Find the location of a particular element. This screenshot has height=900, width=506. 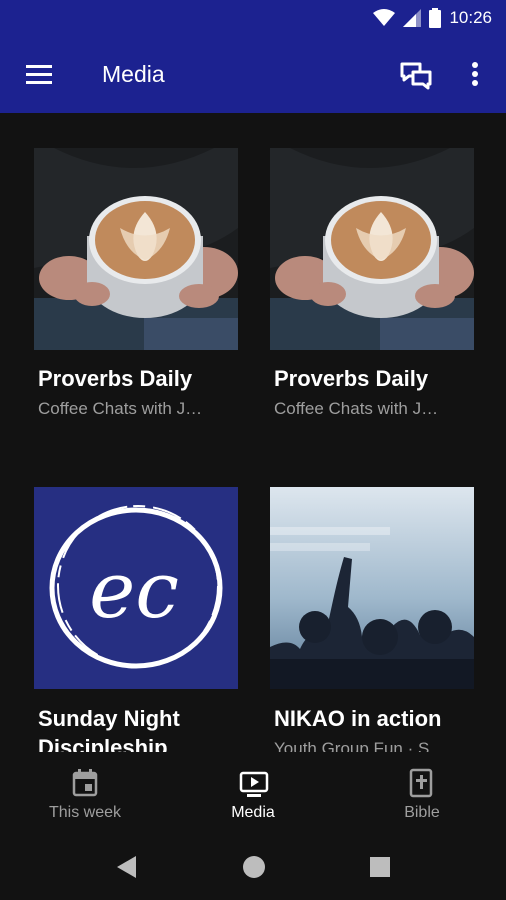

bible-icon is located at coordinates (421, 783).